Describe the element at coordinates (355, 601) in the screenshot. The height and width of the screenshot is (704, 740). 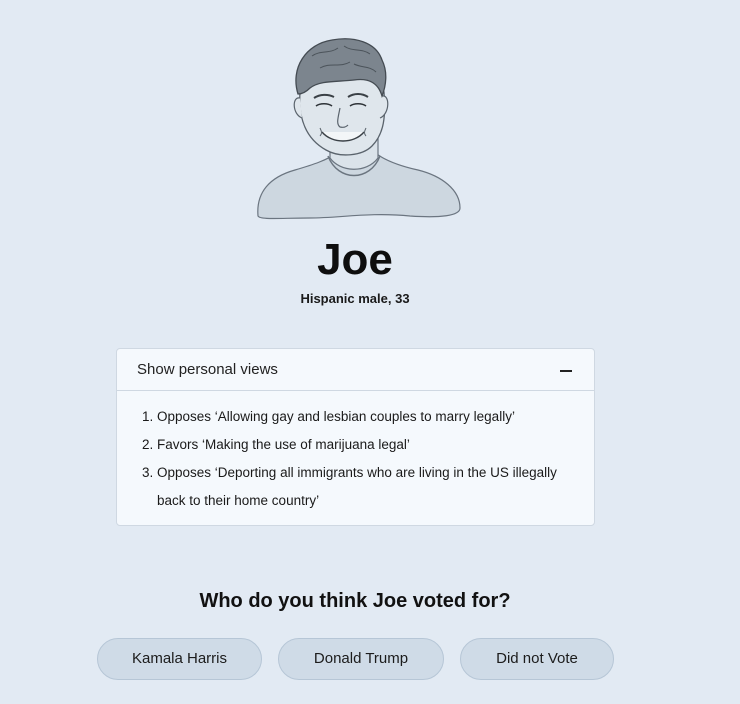
I see `vote-question: Who do you think Joe voted for?` at that location.